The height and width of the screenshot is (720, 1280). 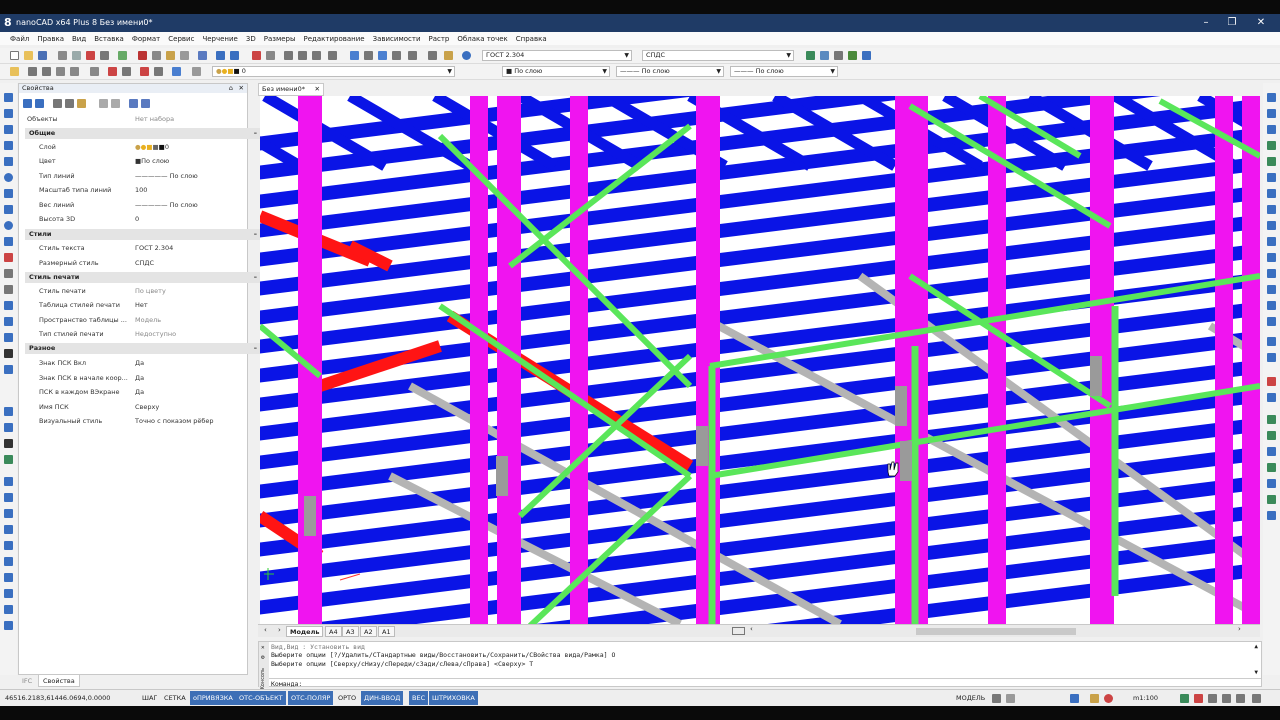 I want to click on brush-icon, so click(x=202, y=55).